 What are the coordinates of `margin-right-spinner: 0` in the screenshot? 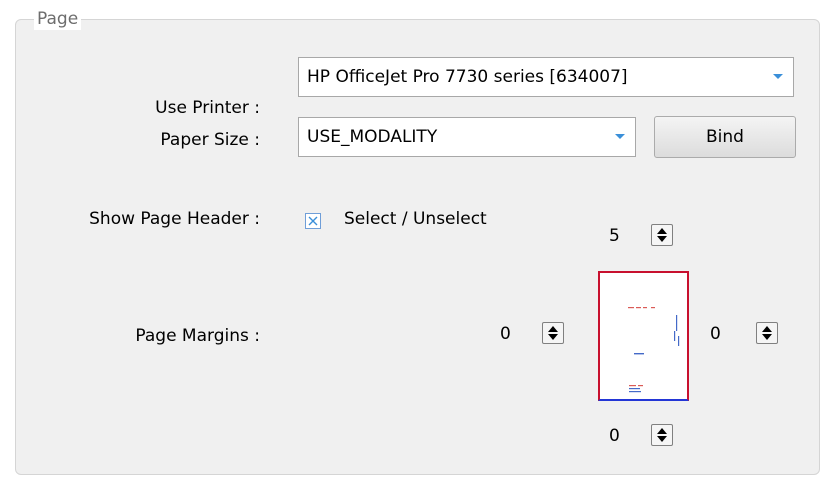 It's located at (746, 333).